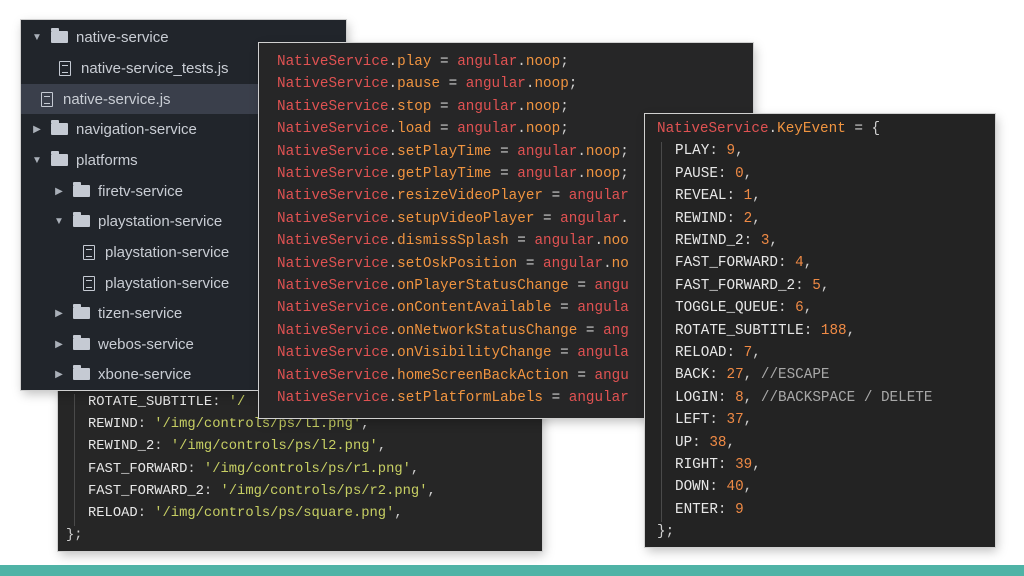 This screenshot has width=1024, height=576. What do you see at coordinates (696, 397) in the screenshot?
I see `object-key: LOGIN` at bounding box center [696, 397].